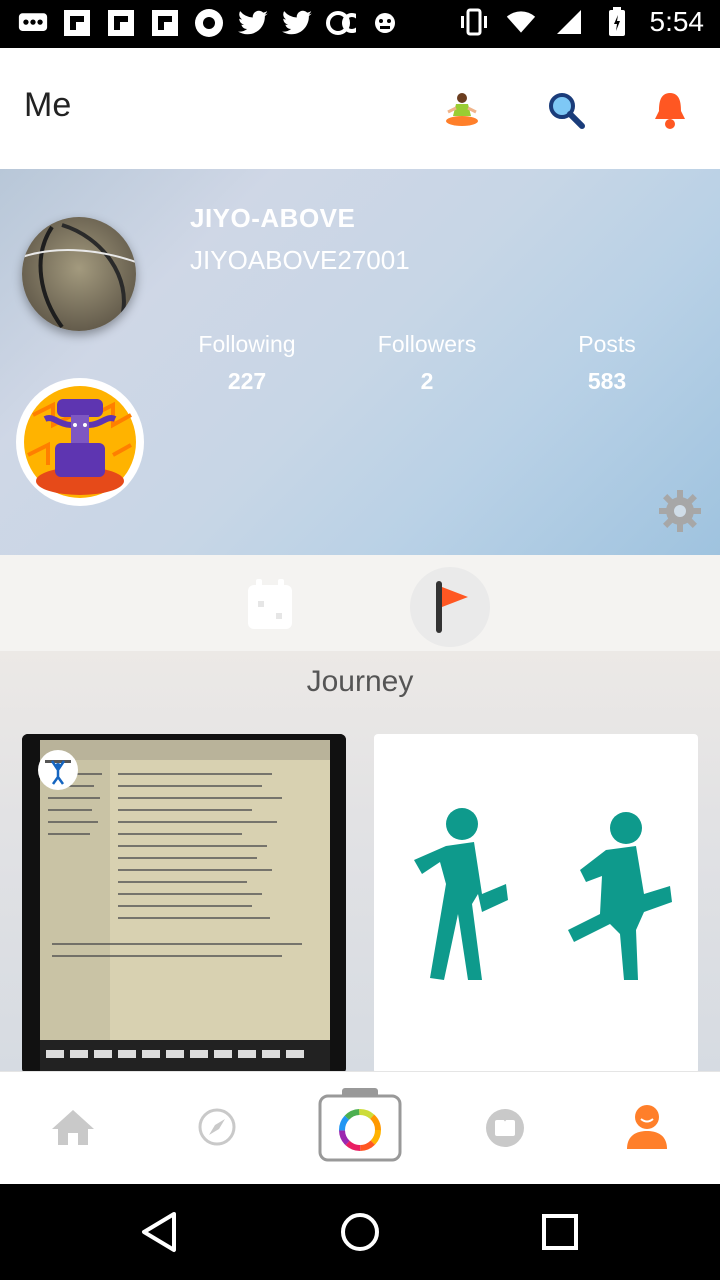 The width and height of the screenshot is (720, 1280). I want to click on calendar-icon, so click(270, 605).